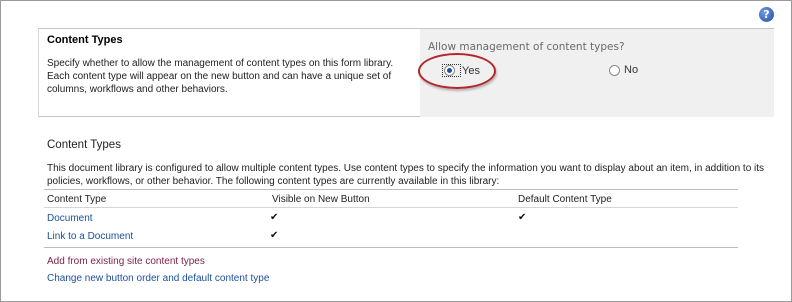  Describe the element at coordinates (522, 217) in the screenshot. I see `default-check-document: ✔` at that location.